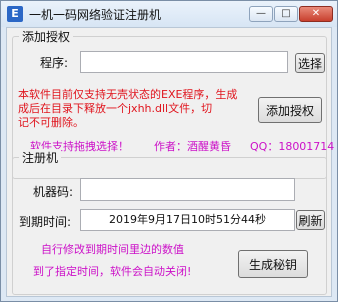 This screenshot has width=338, height=302. Describe the element at coordinates (184, 62) in the screenshot. I see `program-path-input` at that location.